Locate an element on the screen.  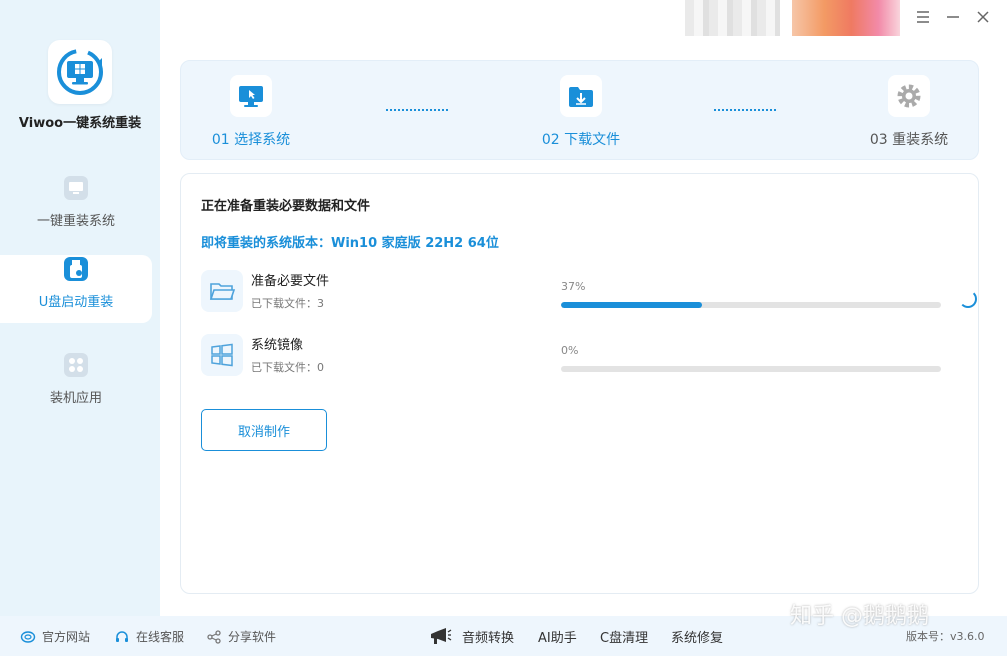
gear-icon is located at coordinates (909, 96).